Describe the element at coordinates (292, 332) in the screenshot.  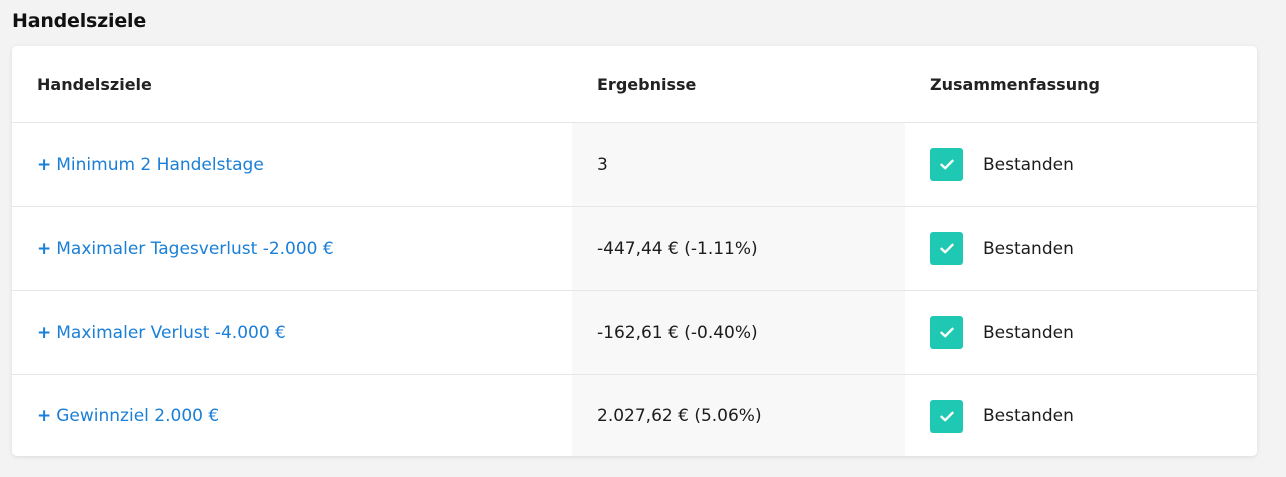
I see `goal-link: + Maximaler Verlust -4.000 €` at that location.